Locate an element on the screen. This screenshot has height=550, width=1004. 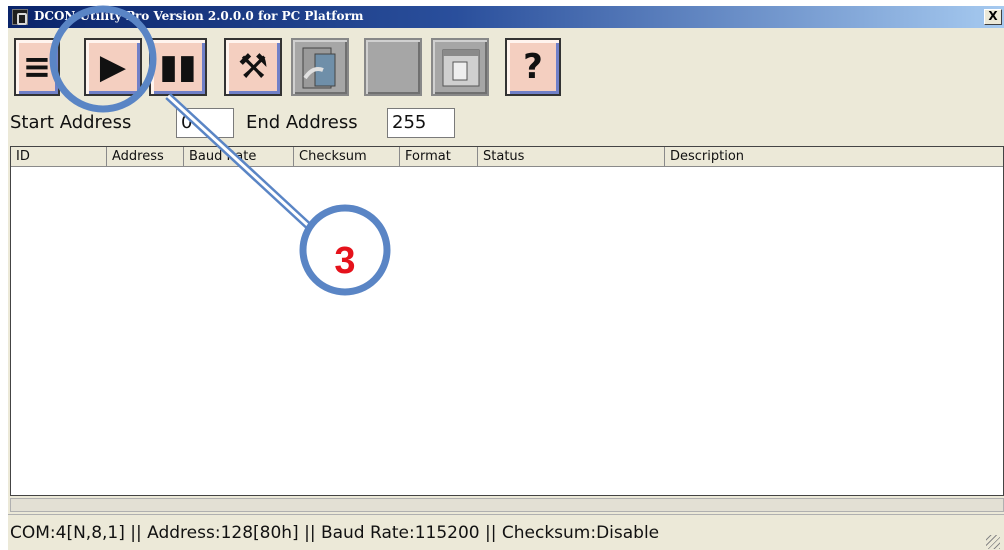
module-button is located at coordinates (320, 67).